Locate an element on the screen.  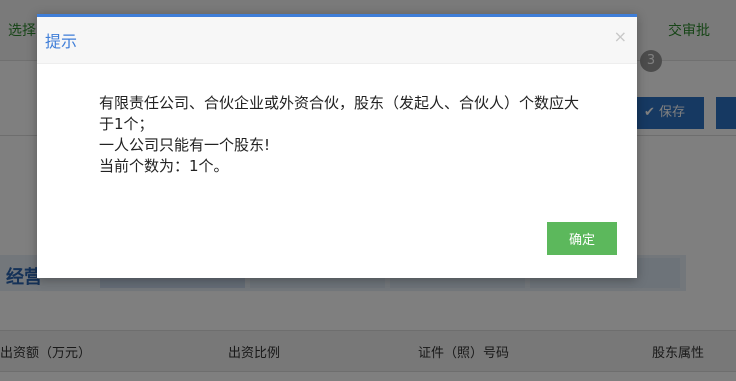
message-line: 有限责任公司、合伙企业或外资合伙，股东（发起人、合伙人）个数应大于1个； is located at coordinates (339, 113).